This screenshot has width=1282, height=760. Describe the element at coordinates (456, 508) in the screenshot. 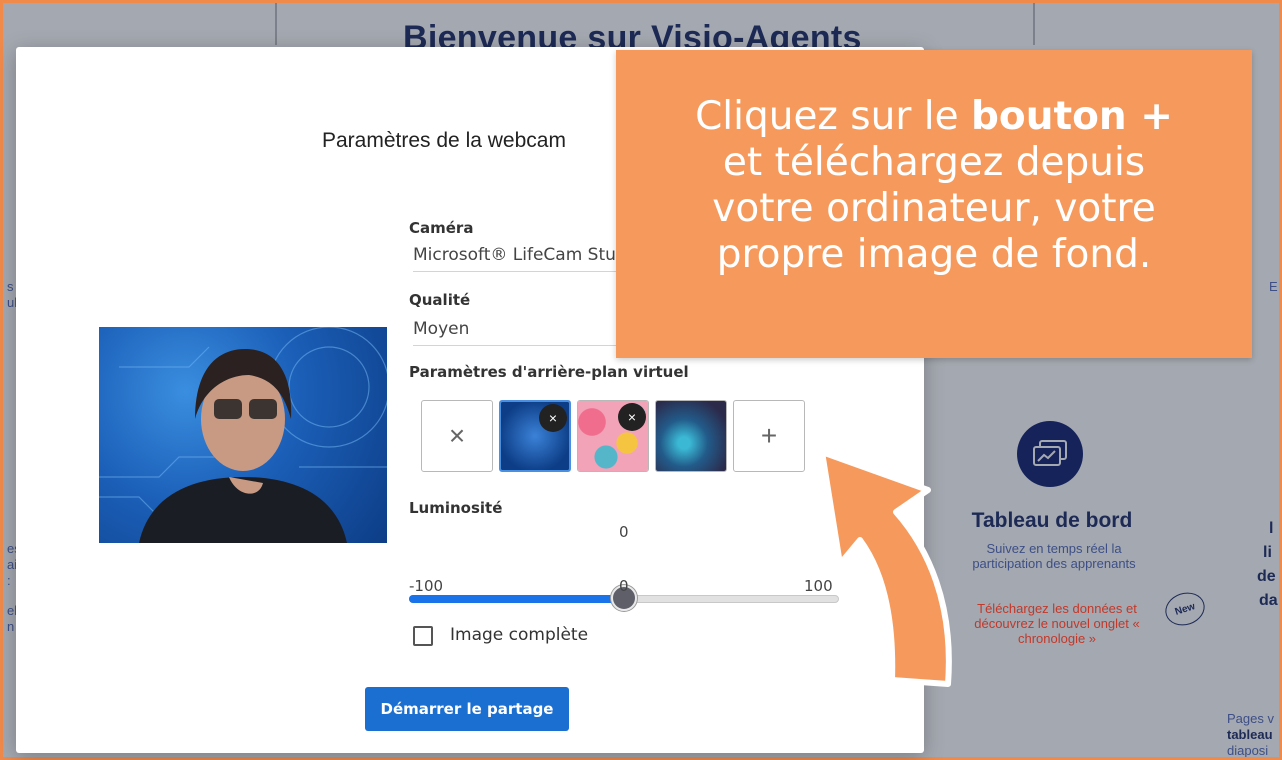

I see `brightness-label: Luminosité` at that location.